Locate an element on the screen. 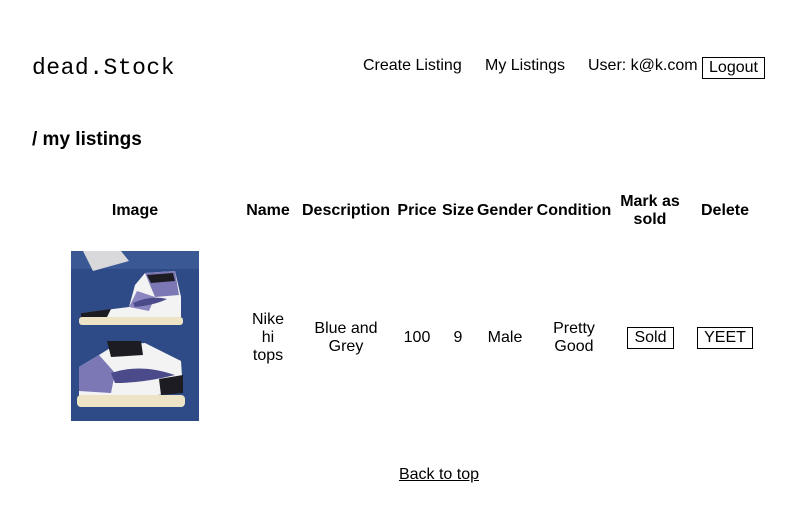 The height and width of the screenshot is (520, 800). cell-gender: Male is located at coordinates (505, 337).